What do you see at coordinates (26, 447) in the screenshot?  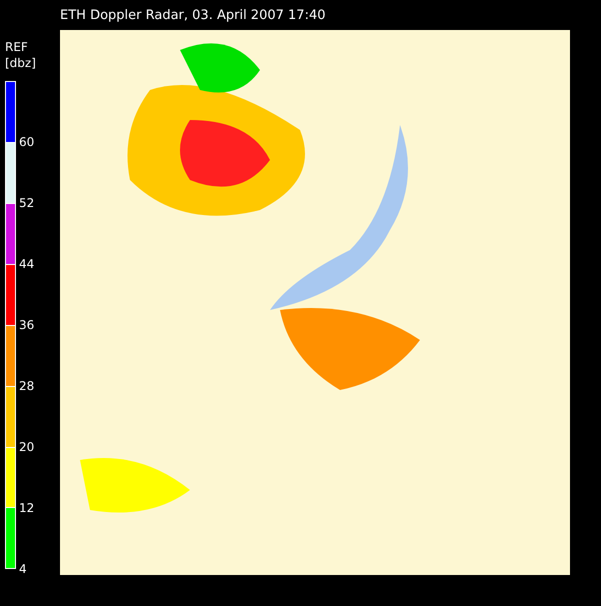 I see `legend-value: 20` at bounding box center [26, 447].